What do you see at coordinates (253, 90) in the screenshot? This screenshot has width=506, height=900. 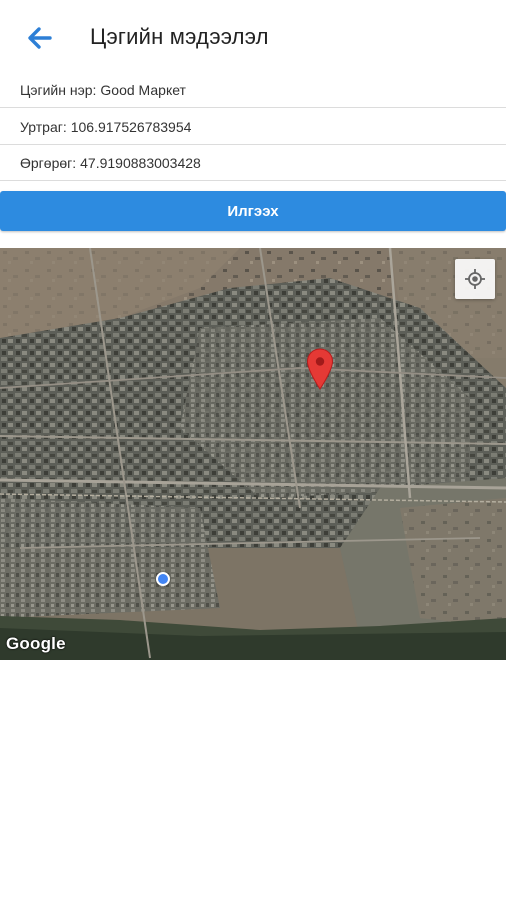 I see `point-name-row: Цэгийн нэр: Good Маркет` at bounding box center [253, 90].